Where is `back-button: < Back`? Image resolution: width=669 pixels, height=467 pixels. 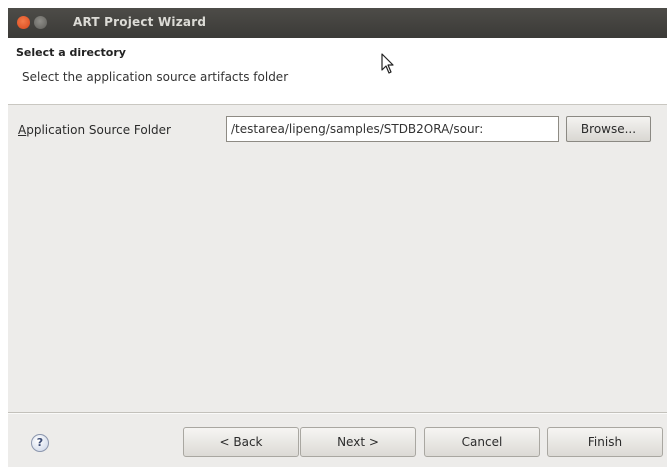
back-button: < Back is located at coordinates (241, 442).